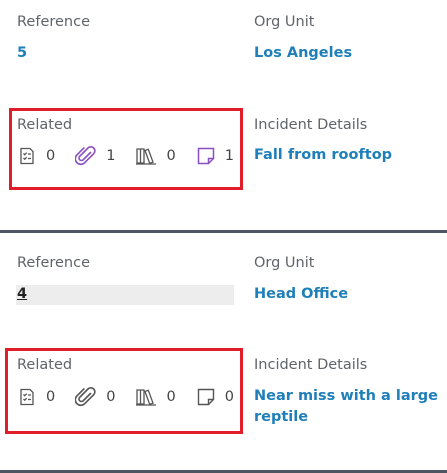 This screenshot has width=447, height=473. I want to click on attachment-count: 1, so click(111, 156).